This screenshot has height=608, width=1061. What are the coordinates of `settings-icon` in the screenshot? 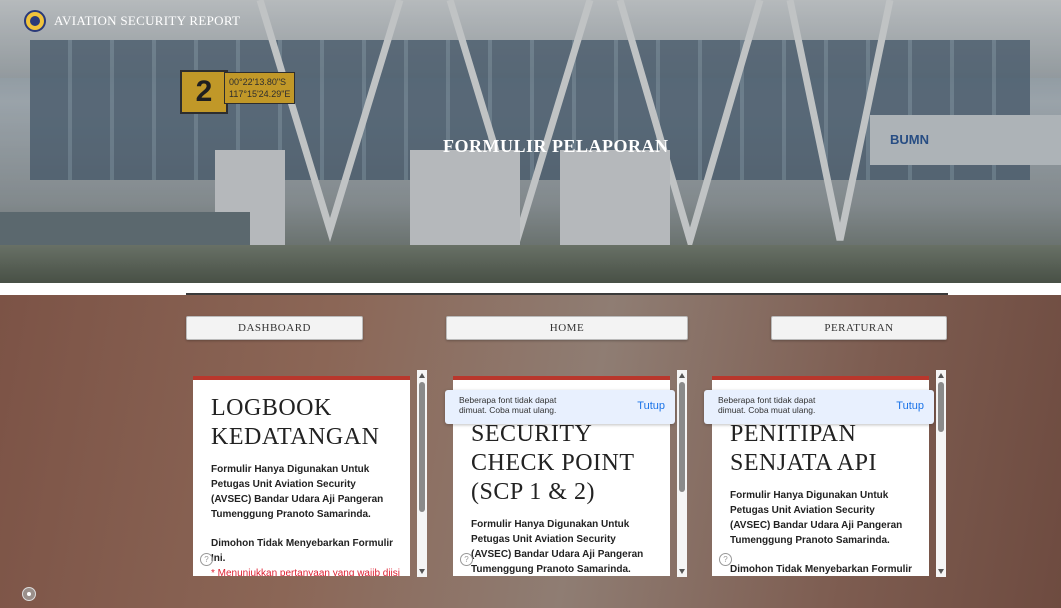 It's located at (29, 594).